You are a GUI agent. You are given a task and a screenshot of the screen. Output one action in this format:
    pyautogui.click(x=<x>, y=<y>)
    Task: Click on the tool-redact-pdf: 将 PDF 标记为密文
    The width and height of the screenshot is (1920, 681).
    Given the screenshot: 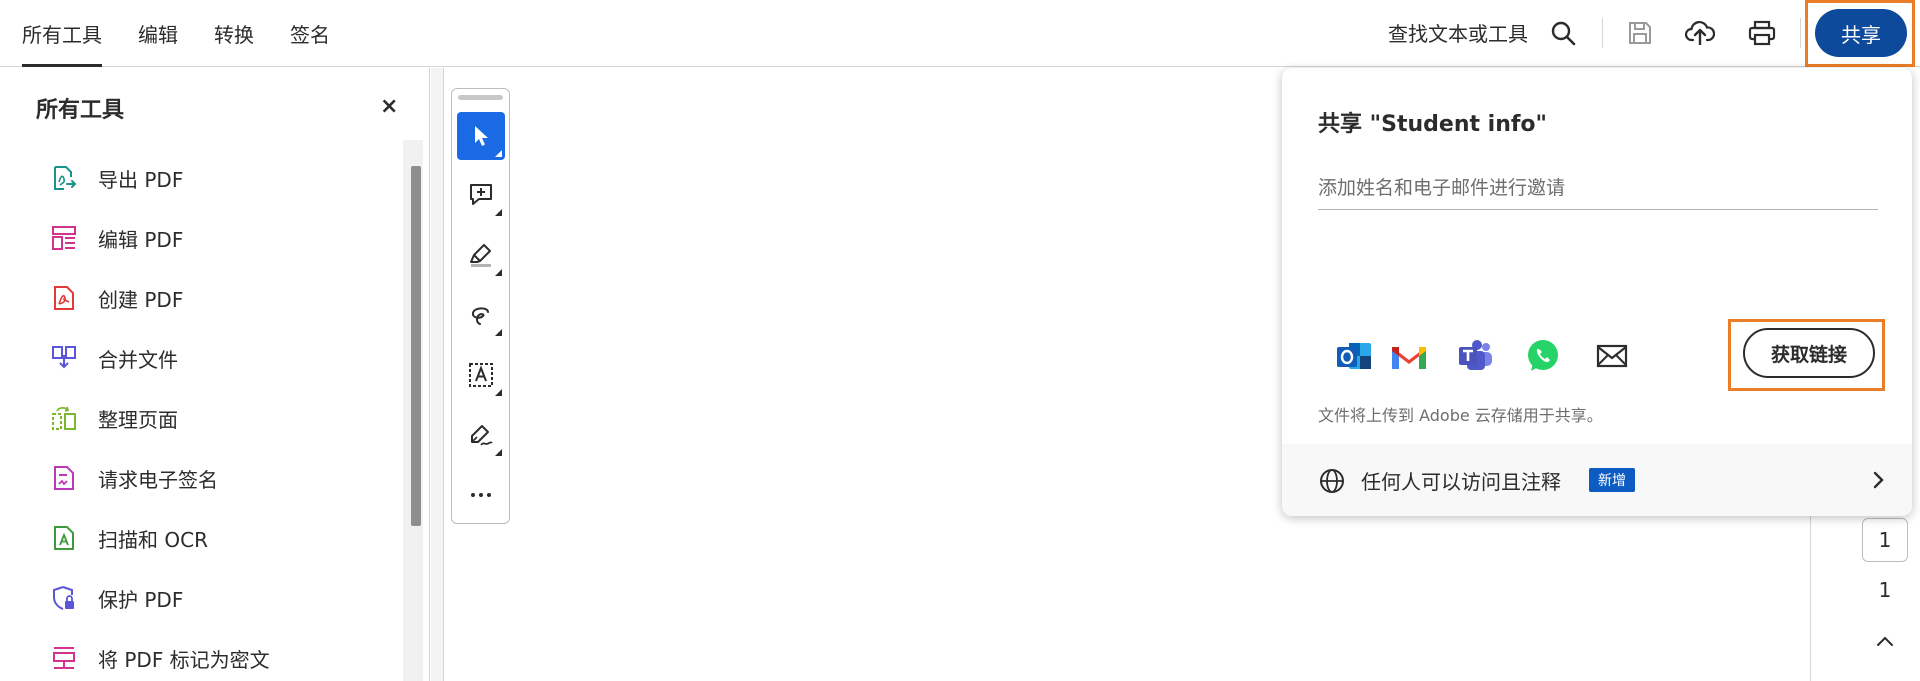 What is the action you would take?
    pyautogui.click(x=200, y=654)
    